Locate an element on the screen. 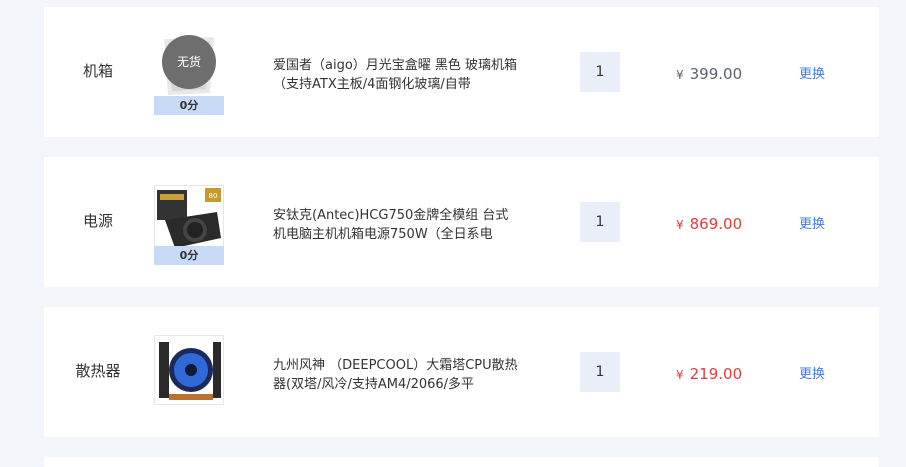  price: ¥869.00 is located at coordinates (709, 224).